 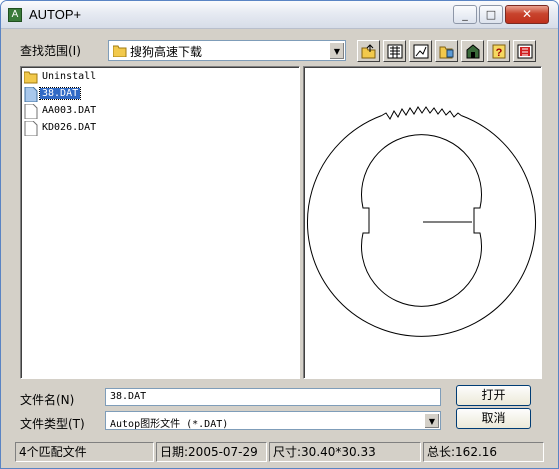 I want to click on status-date: 日期:2005-07-29, so click(x=211, y=452).